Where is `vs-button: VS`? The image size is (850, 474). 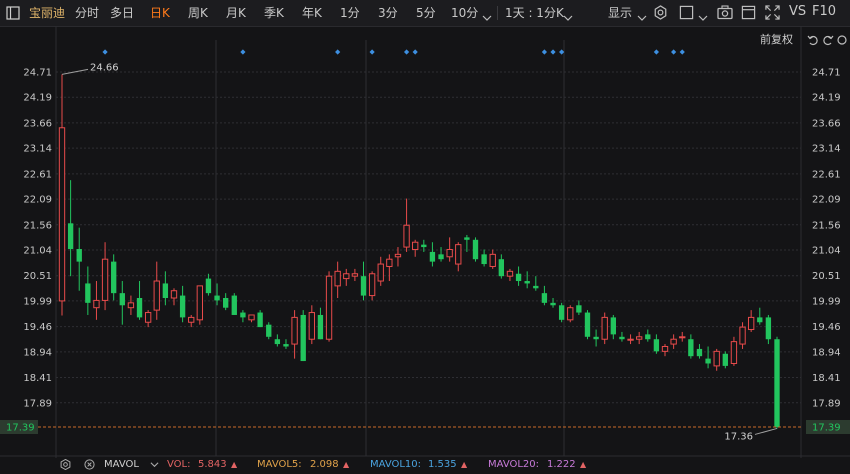 vs-button: VS is located at coordinates (797, 12).